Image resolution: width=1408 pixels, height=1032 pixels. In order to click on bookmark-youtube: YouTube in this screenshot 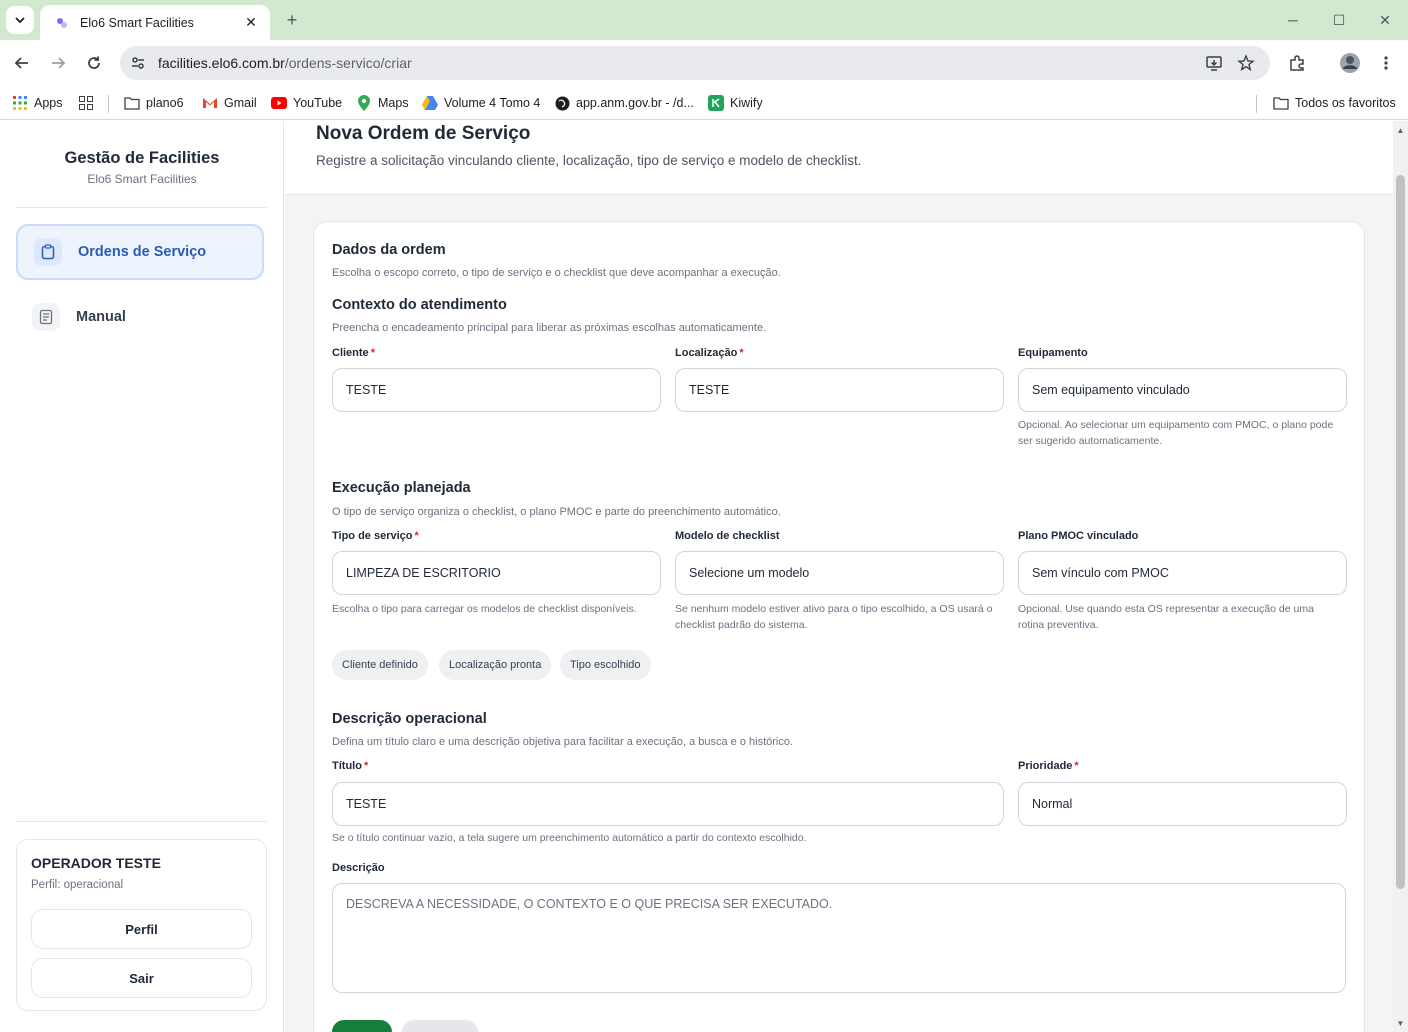, I will do `click(306, 103)`.